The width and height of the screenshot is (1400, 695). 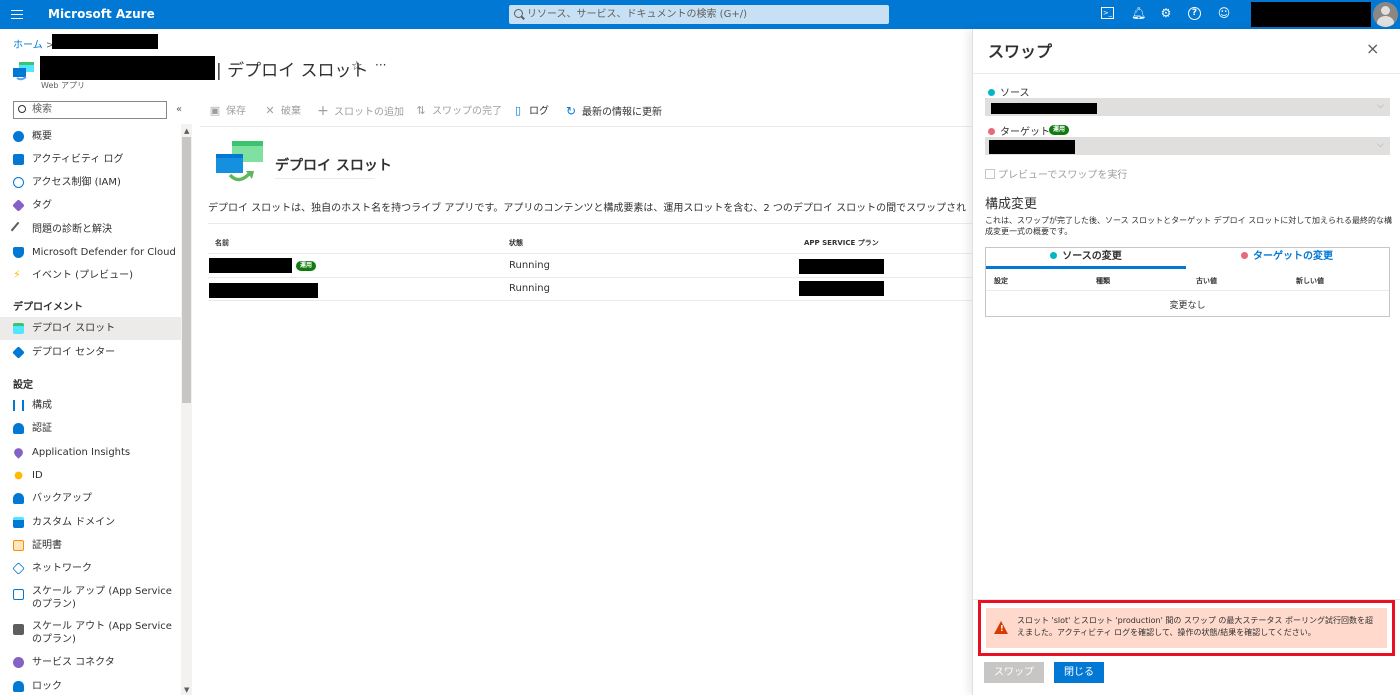 What do you see at coordinates (90, 229) in the screenshot?
I see `sidebar-item-diagnose: 問題の診断と解決` at bounding box center [90, 229].